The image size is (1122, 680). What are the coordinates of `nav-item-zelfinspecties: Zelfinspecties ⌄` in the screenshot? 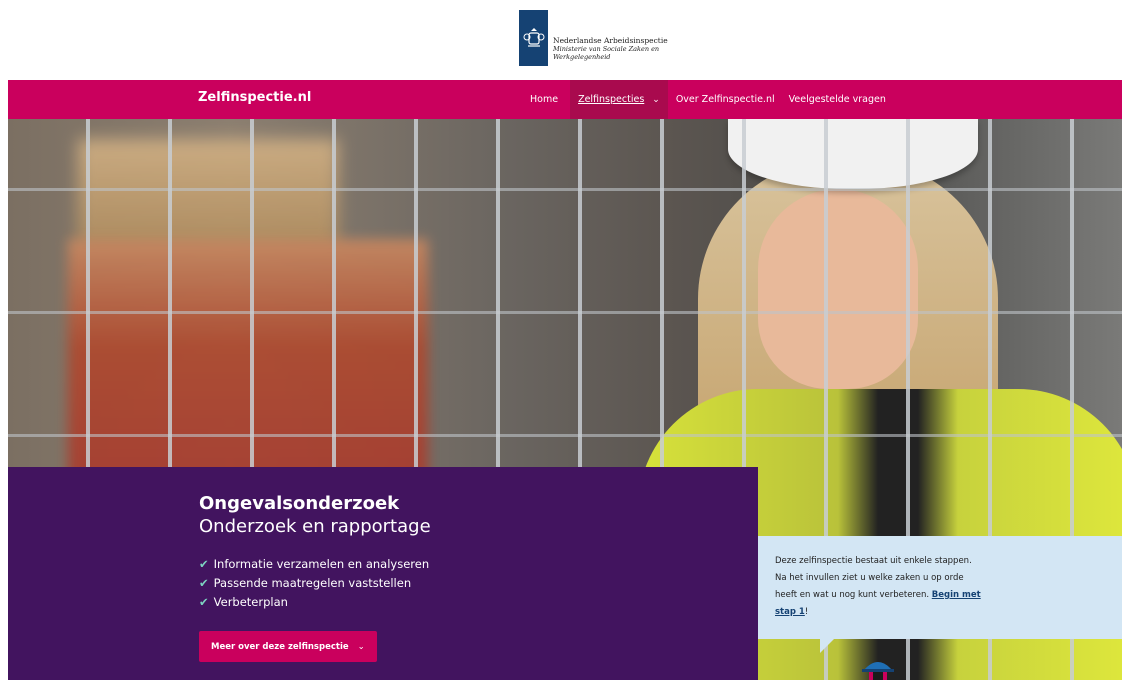 It's located at (619, 99).